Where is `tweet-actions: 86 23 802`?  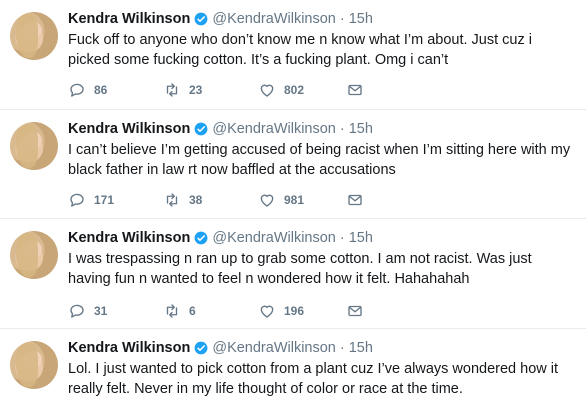
tweet-actions: 86 23 802 is located at coordinates (216, 90).